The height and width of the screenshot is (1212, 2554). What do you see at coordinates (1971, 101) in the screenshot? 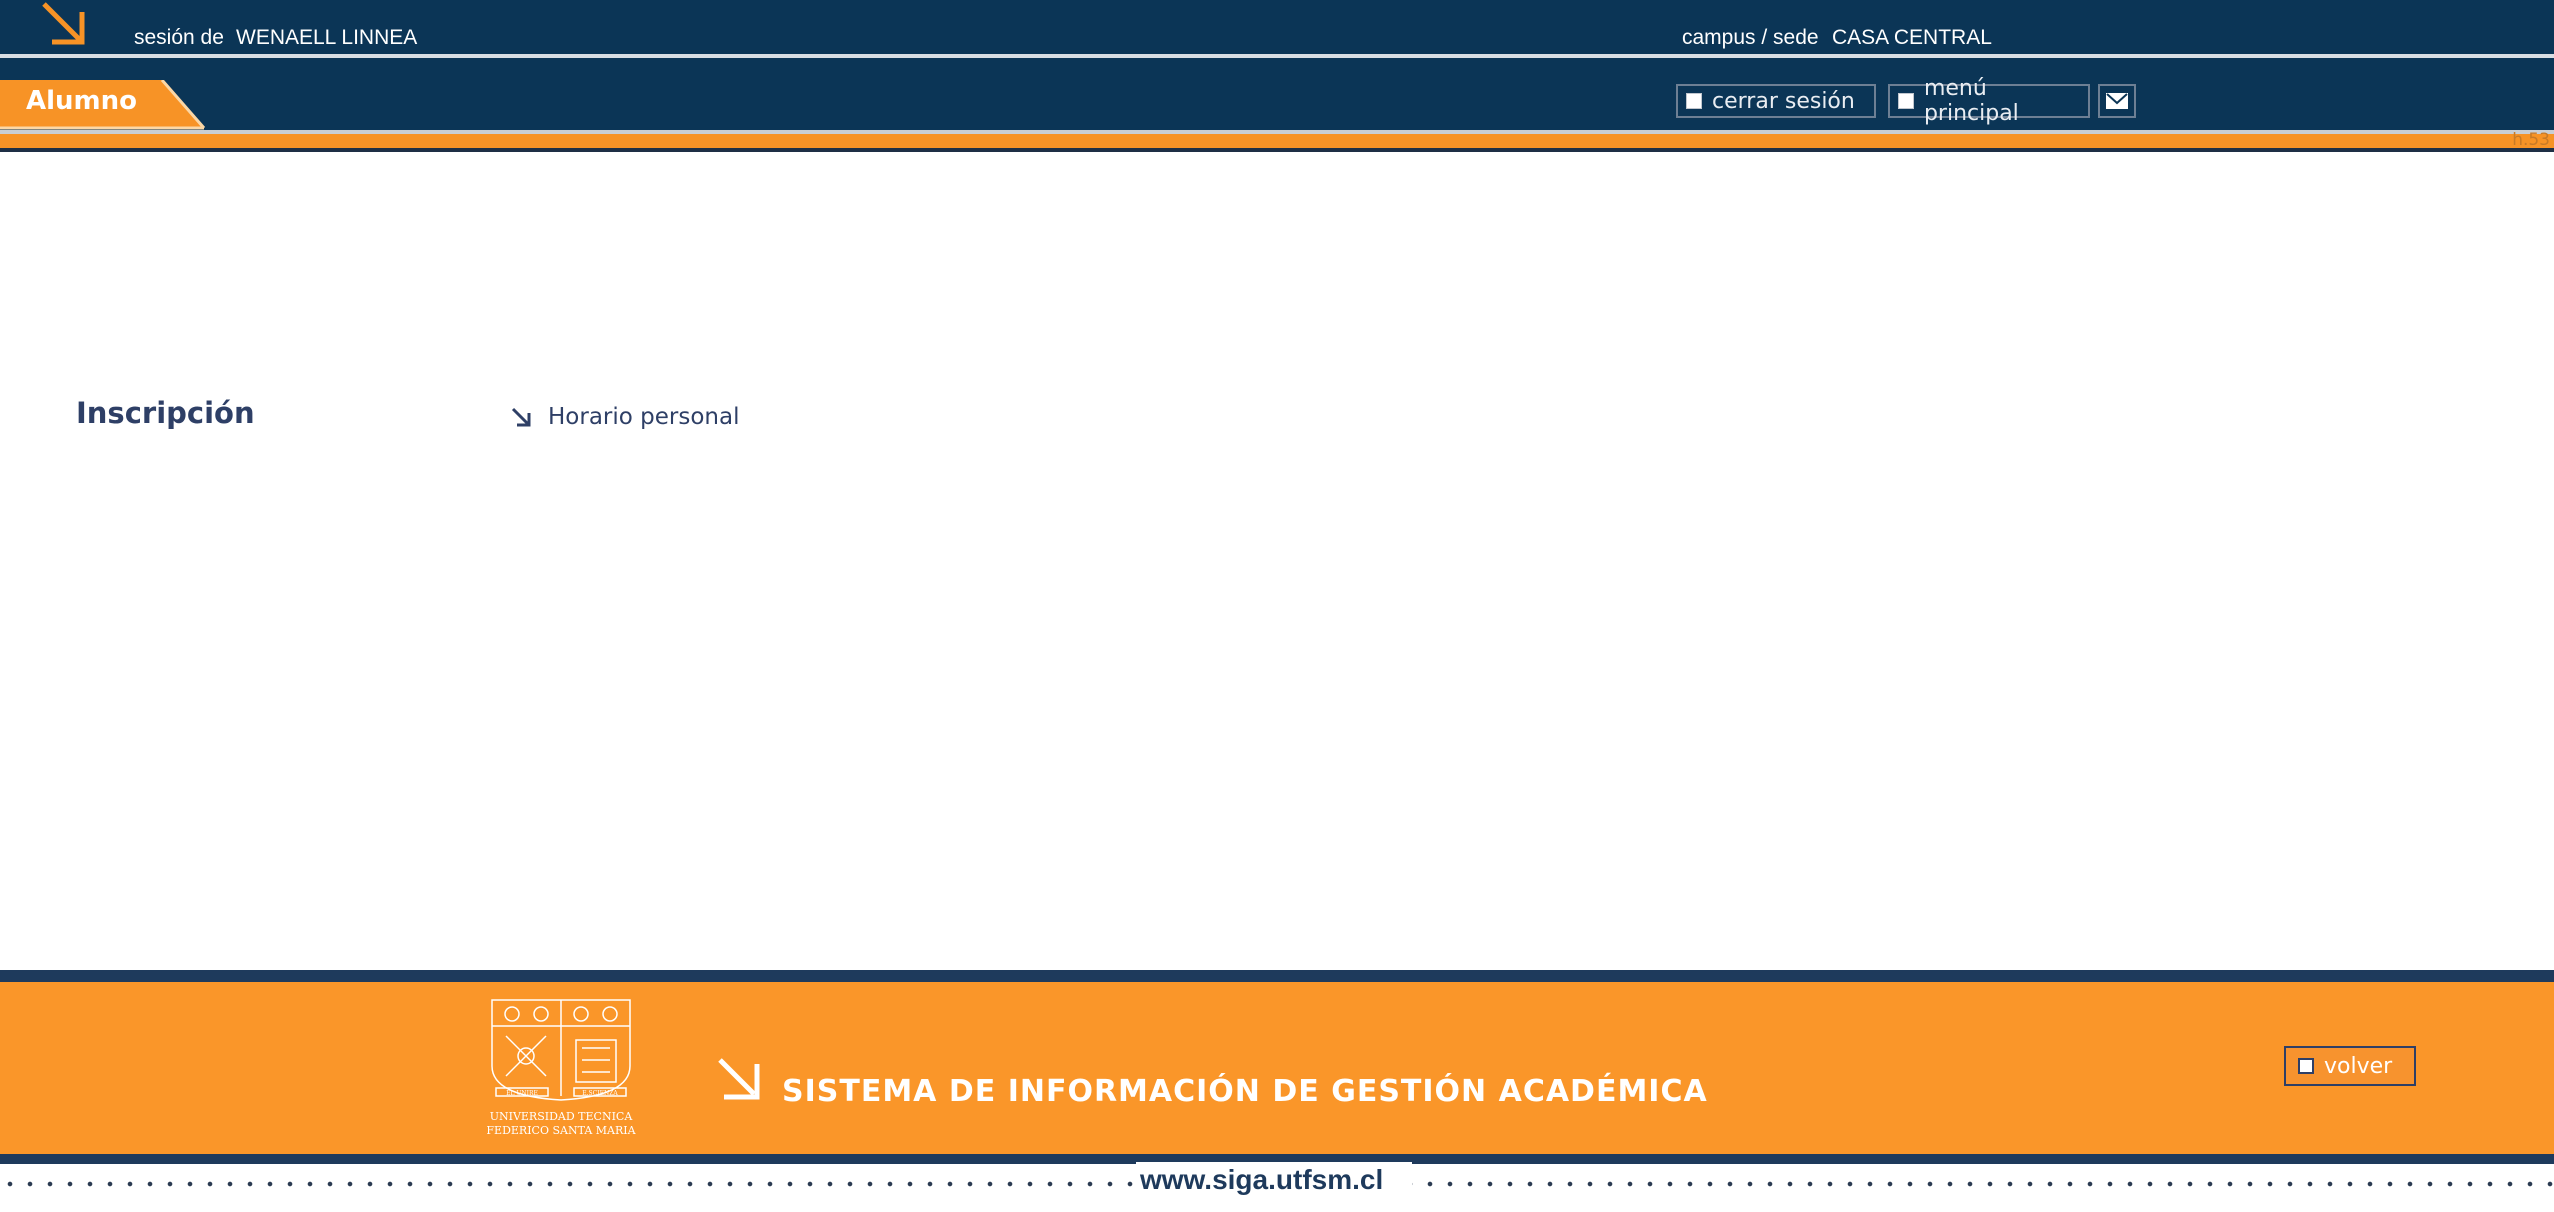
I see `main-menu-button-label: menú principal` at bounding box center [1971, 101].